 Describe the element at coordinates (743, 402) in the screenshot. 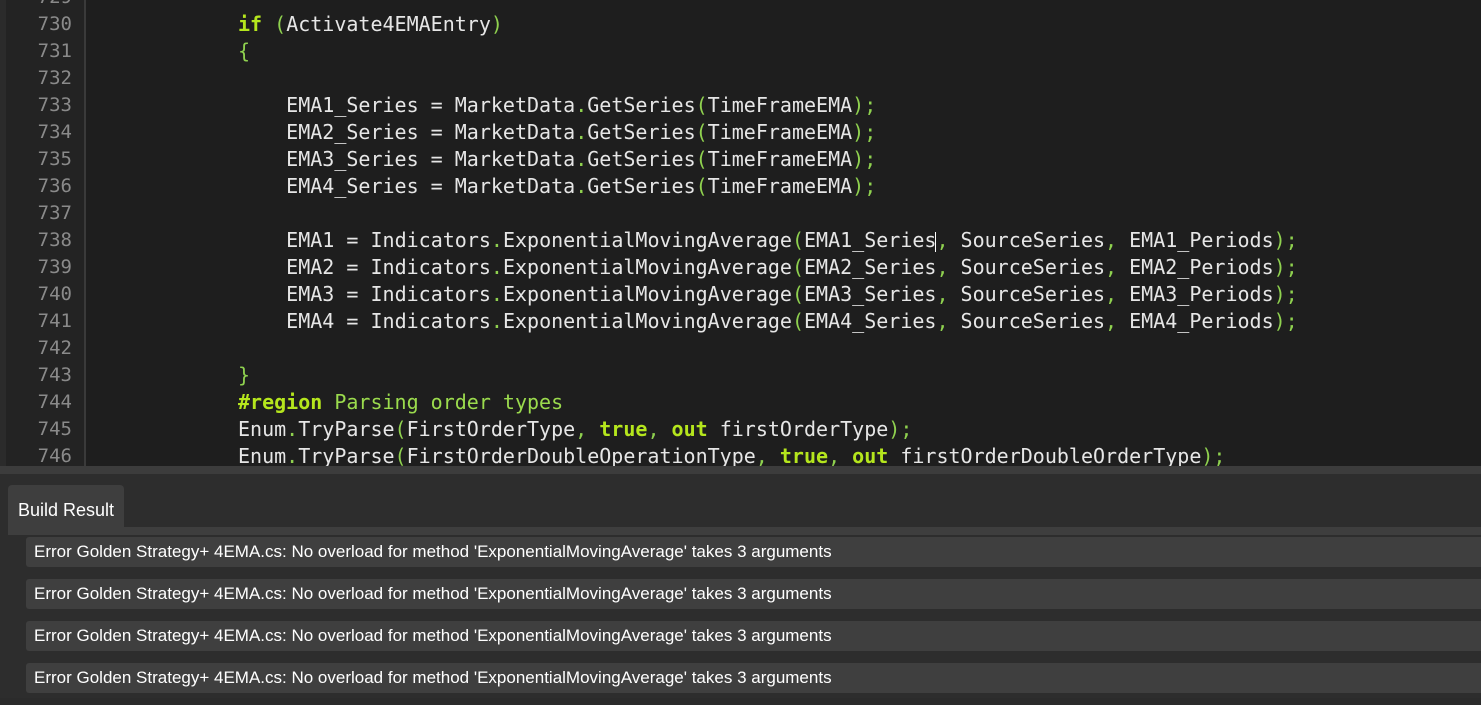

I see `code-line: 744 #region Parsing order types` at that location.